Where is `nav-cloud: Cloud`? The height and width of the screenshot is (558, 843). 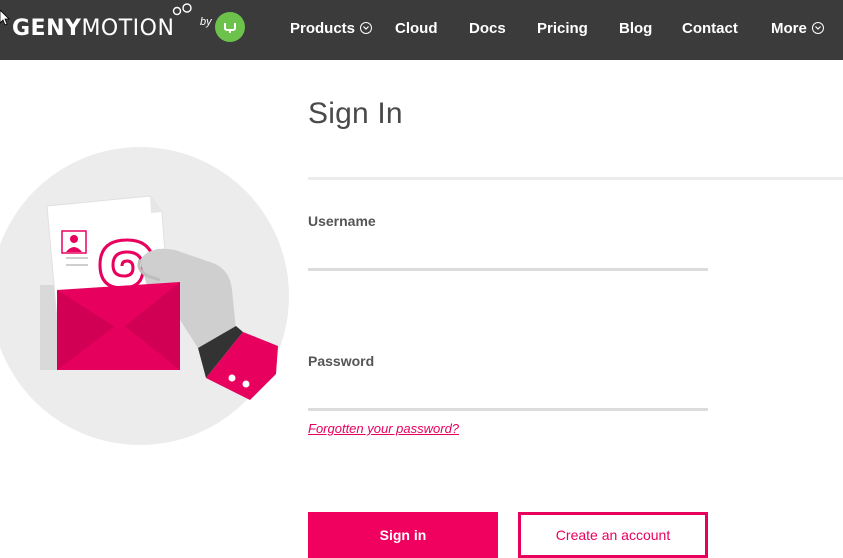 nav-cloud: Cloud is located at coordinates (416, 28).